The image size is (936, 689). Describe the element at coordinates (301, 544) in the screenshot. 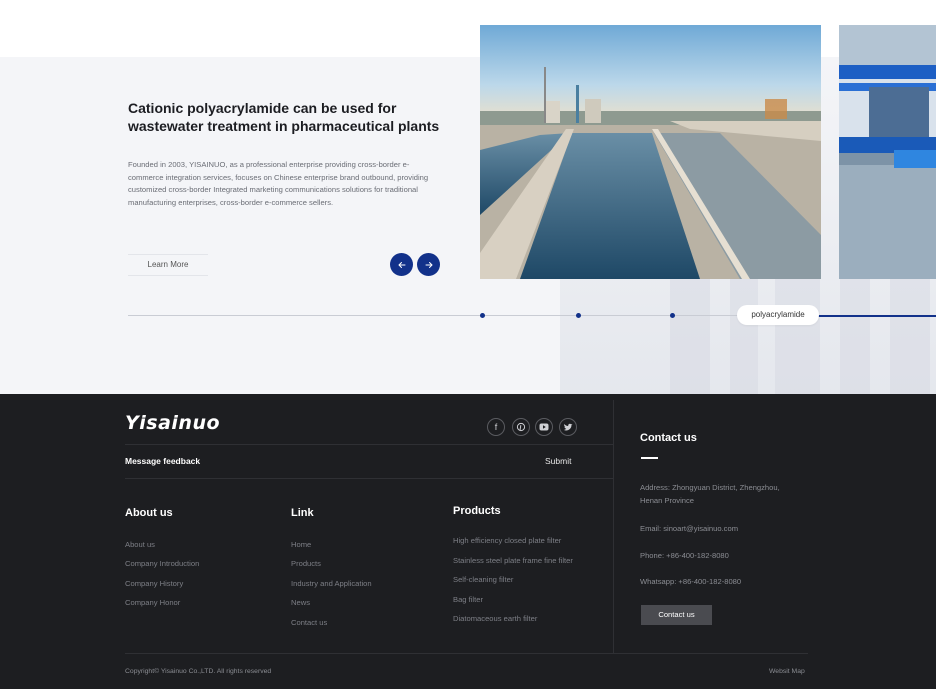

I see `nav-link: Home` at that location.